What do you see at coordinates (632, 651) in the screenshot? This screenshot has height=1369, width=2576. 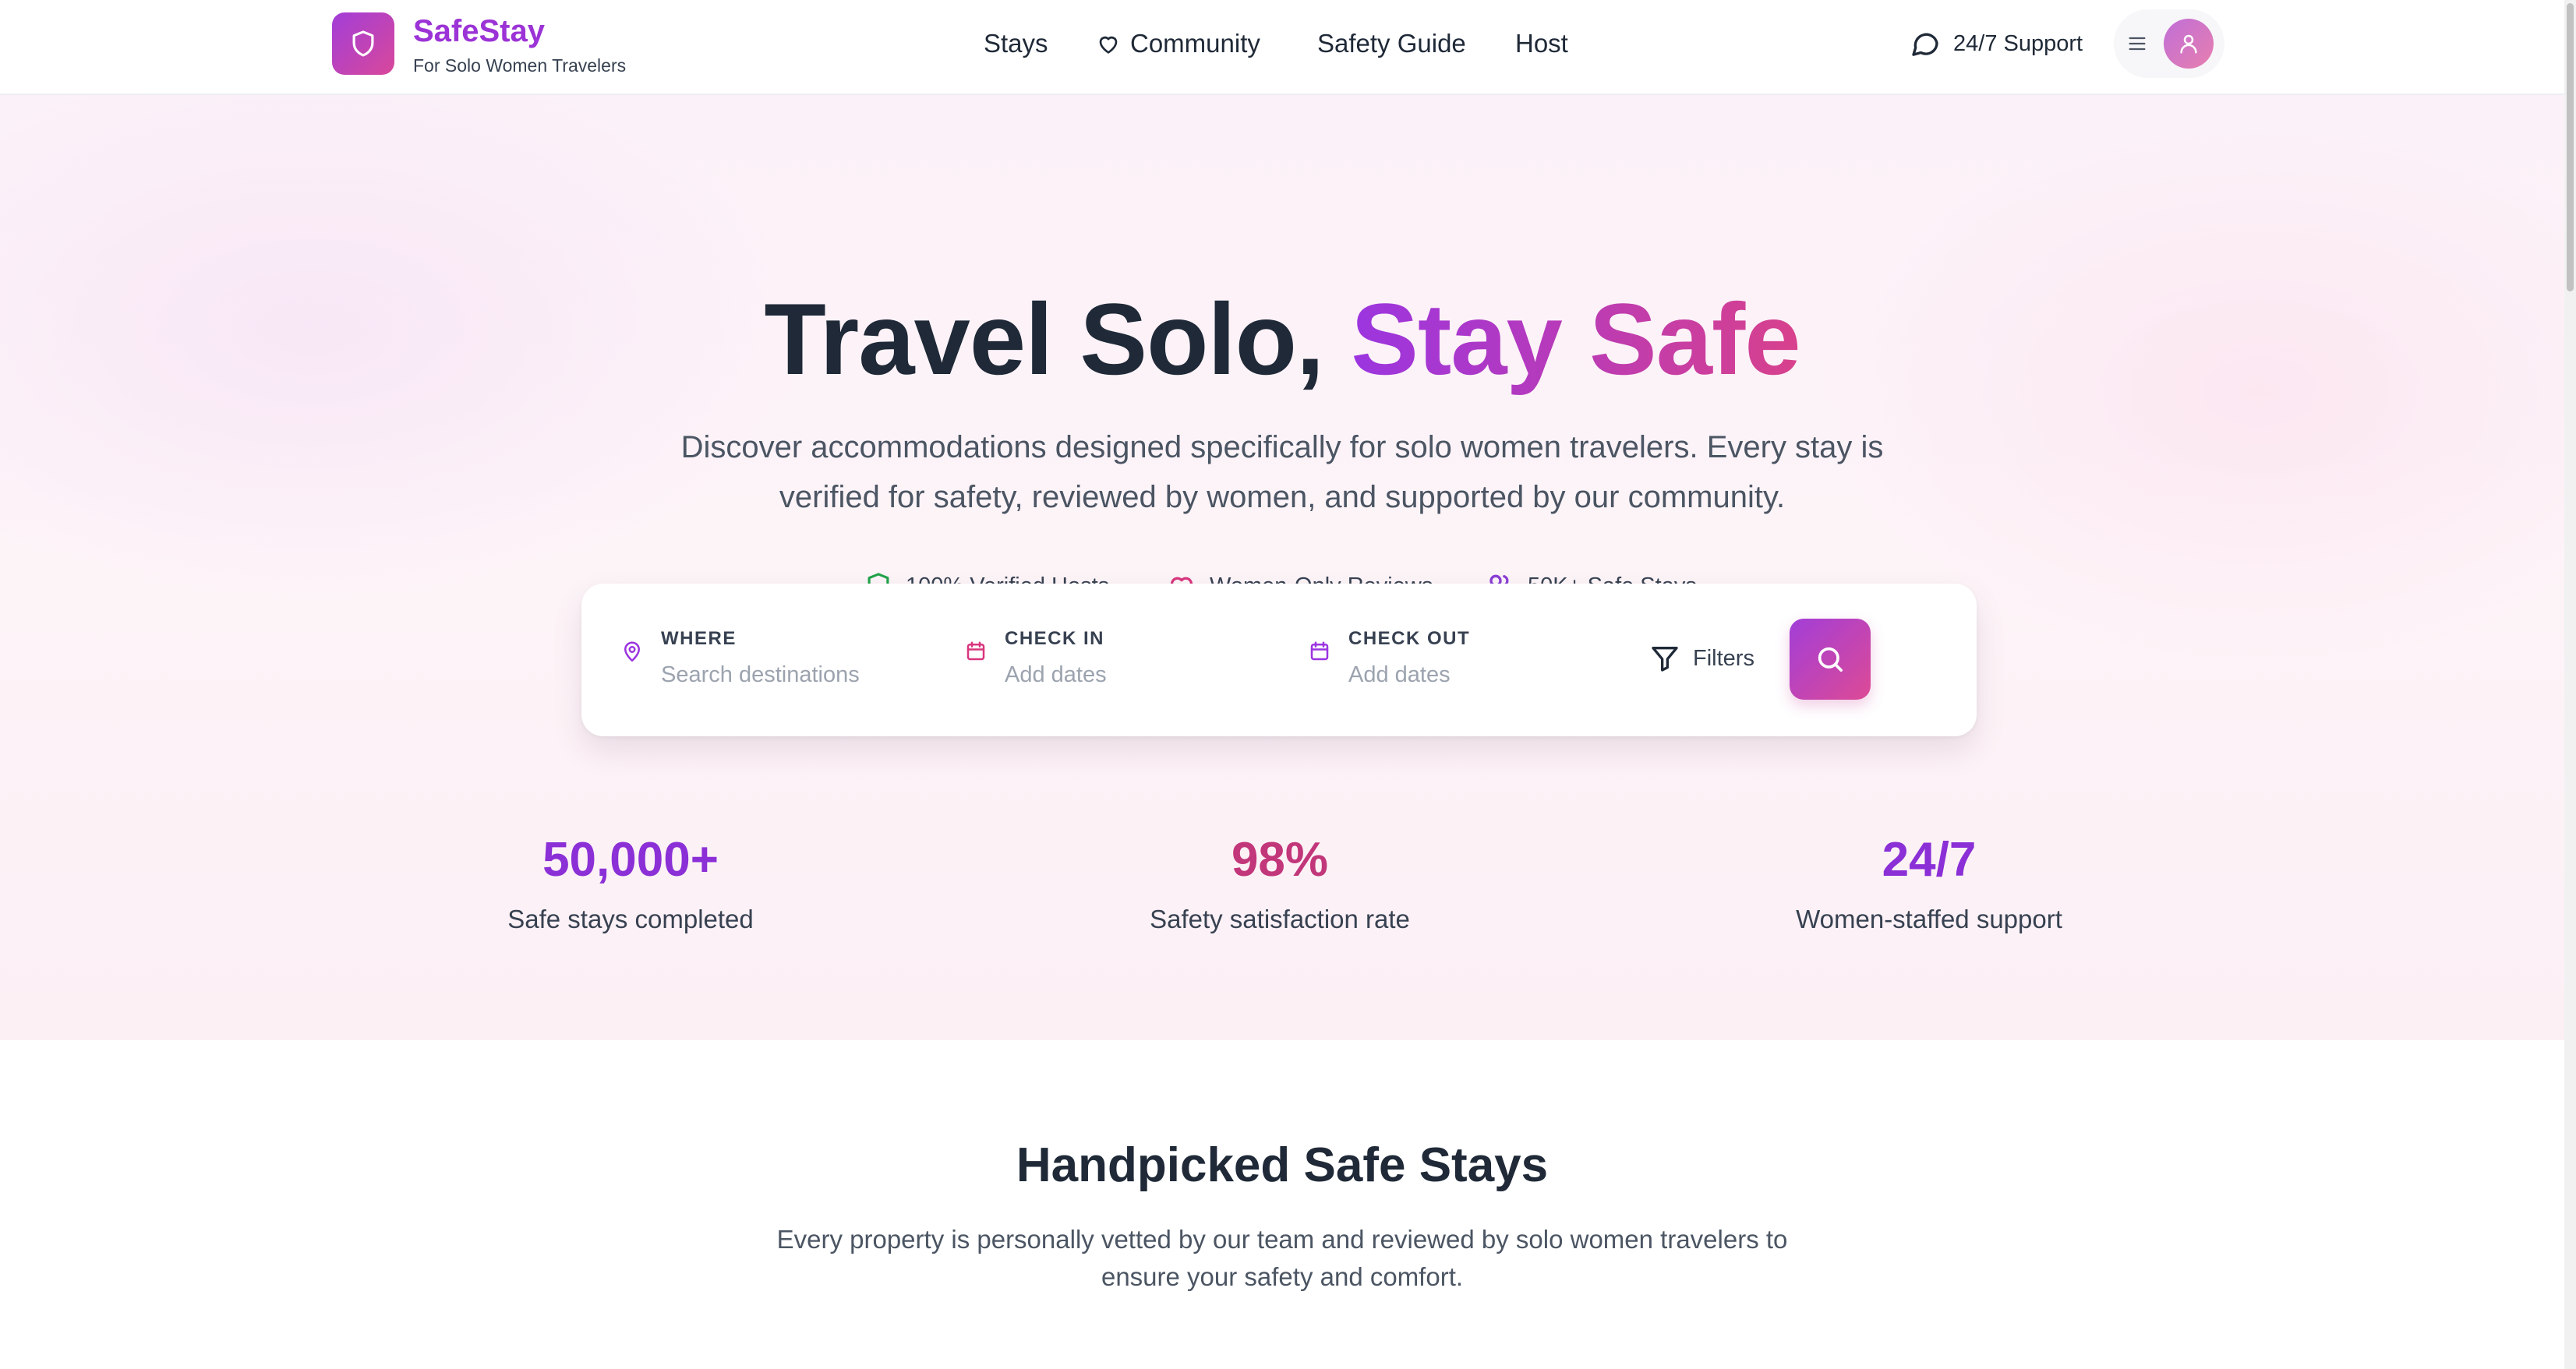 I see `map-pin-icon` at bounding box center [632, 651].